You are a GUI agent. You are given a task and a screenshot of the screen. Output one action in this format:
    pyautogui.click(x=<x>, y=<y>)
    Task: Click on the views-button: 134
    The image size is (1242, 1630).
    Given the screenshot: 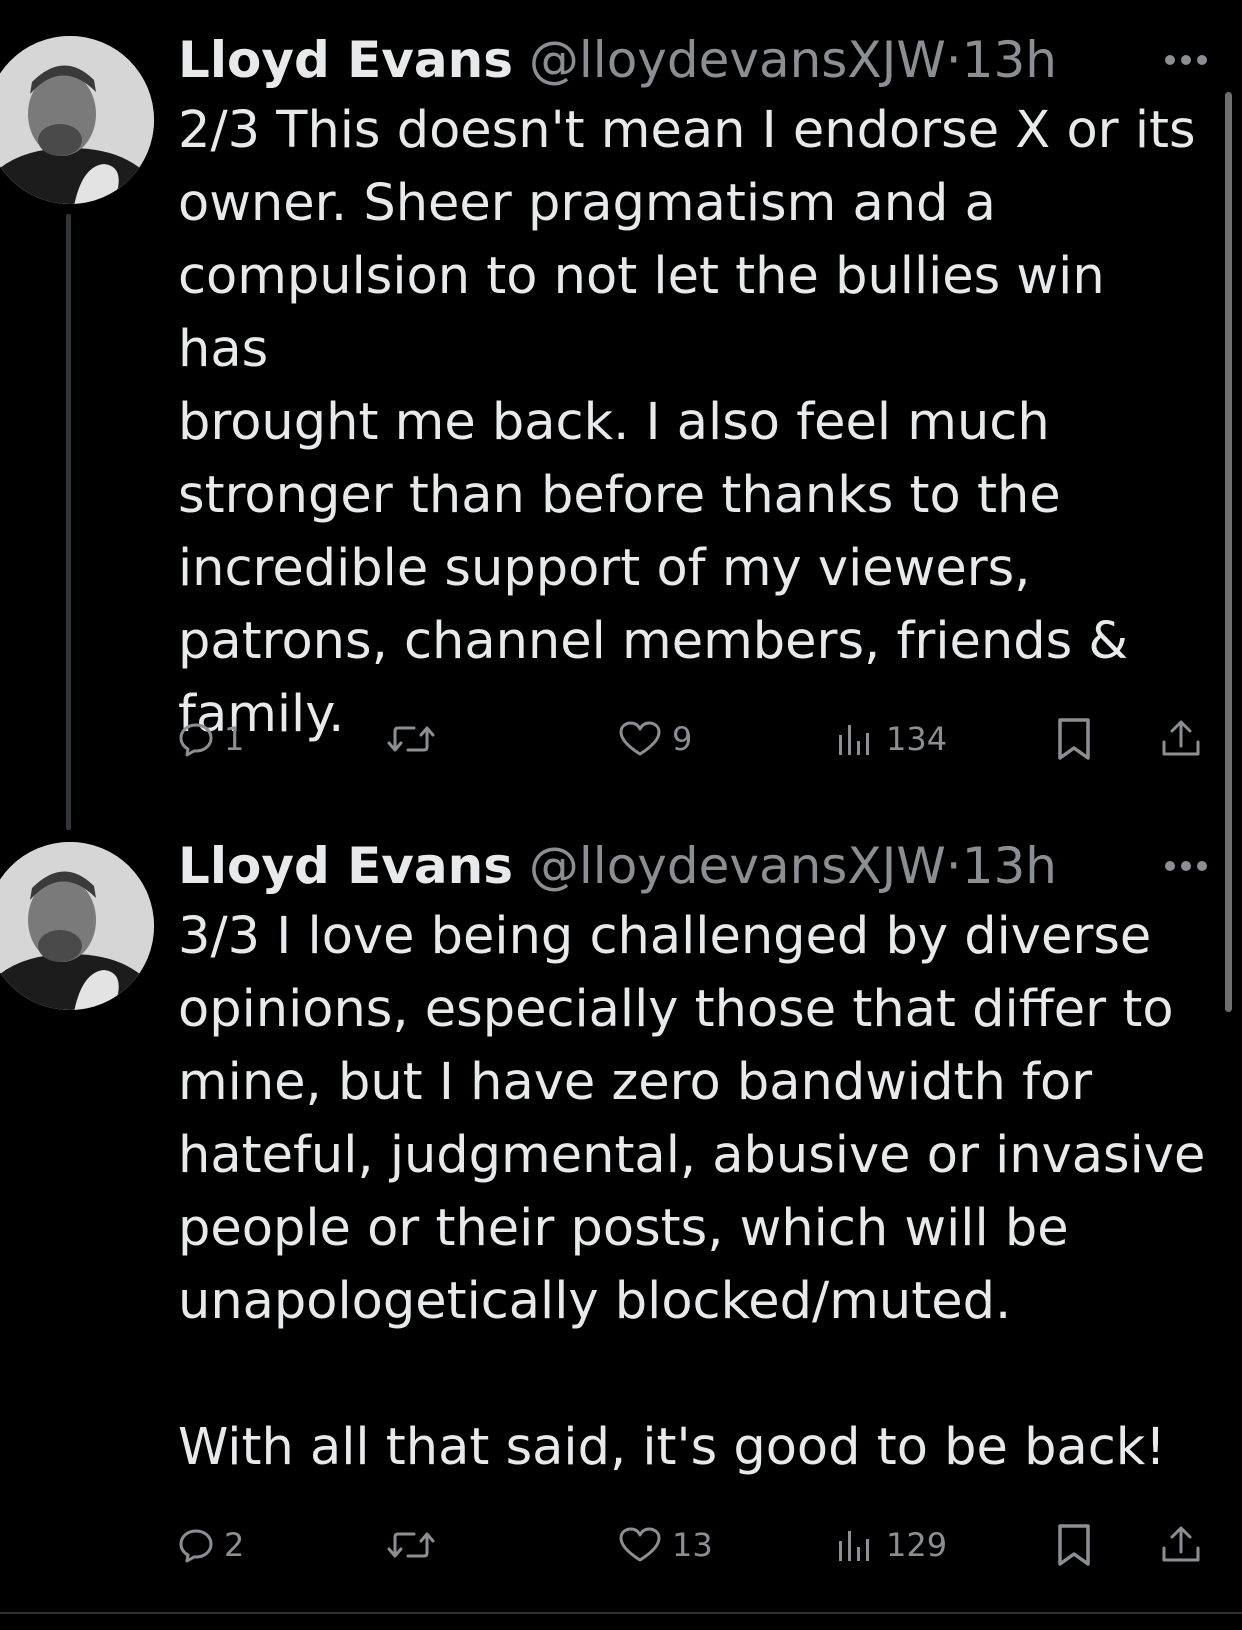 What is the action you would take?
    pyautogui.click(x=891, y=739)
    